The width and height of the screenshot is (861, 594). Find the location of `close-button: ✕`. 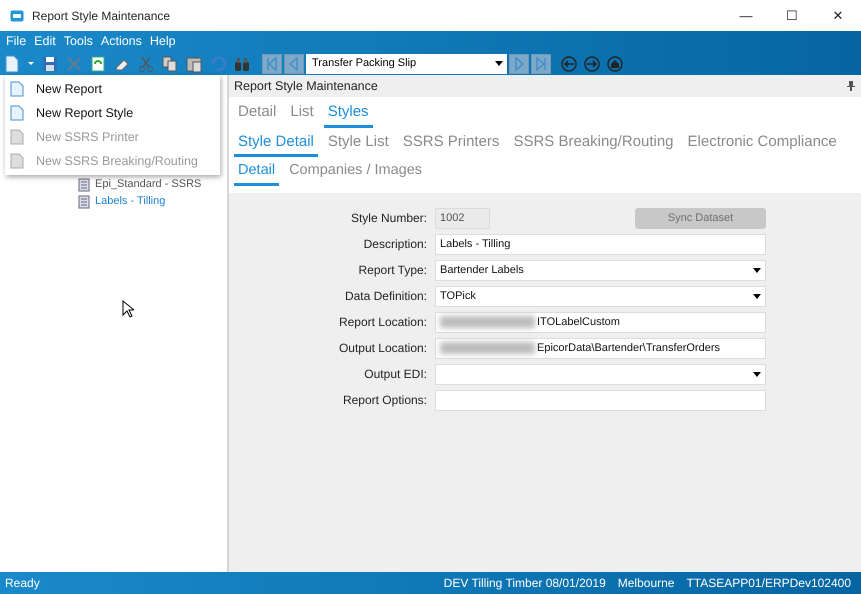

close-button: ✕ is located at coordinates (838, 15).